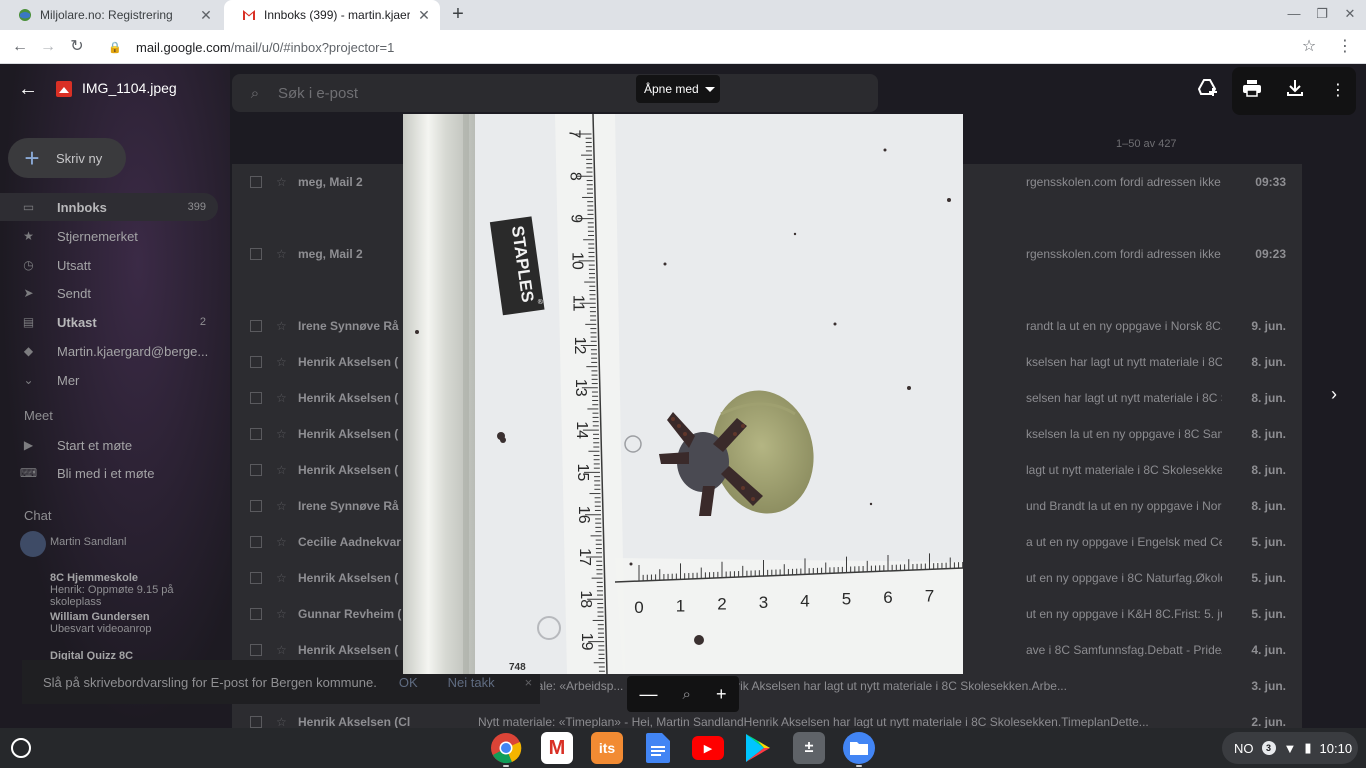 This screenshot has height=768, width=1366. I want to click on download-icon, so click(1295, 91).